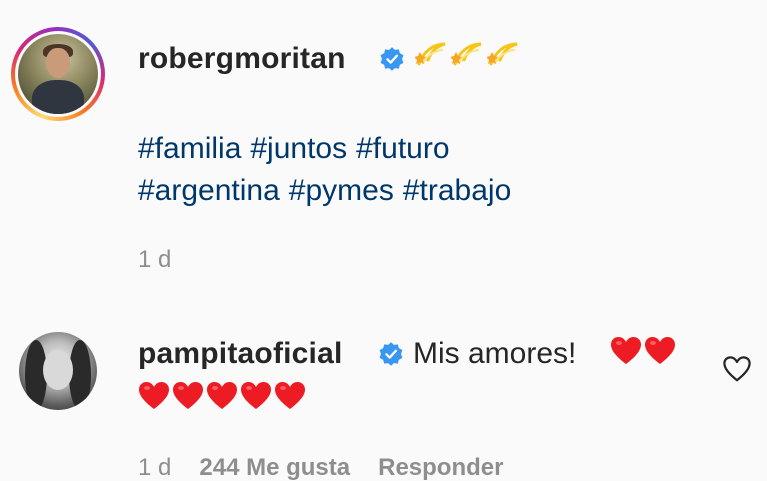 This screenshot has height=481, width=767. I want to click on hashtag-link: #futuro, so click(402, 148).